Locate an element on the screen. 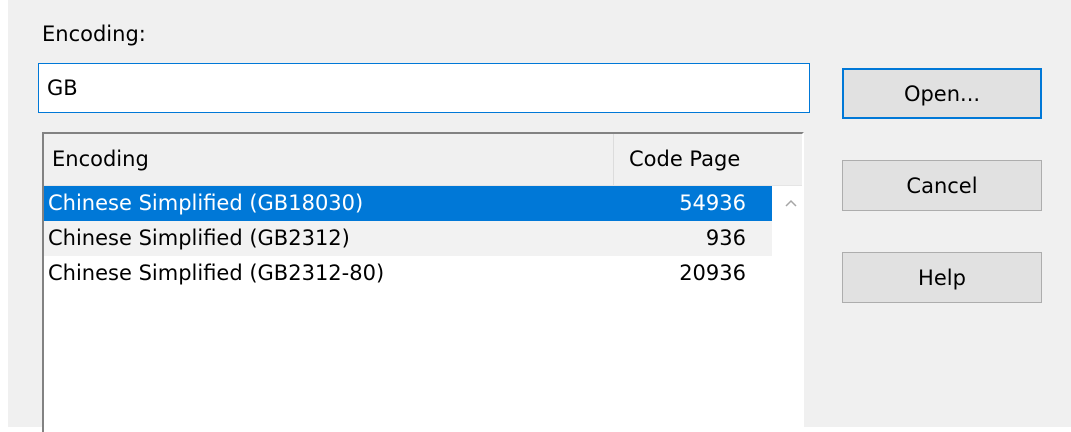  list-item: Chinese Simplified (GB2312-80) 20936 is located at coordinates (408, 273).